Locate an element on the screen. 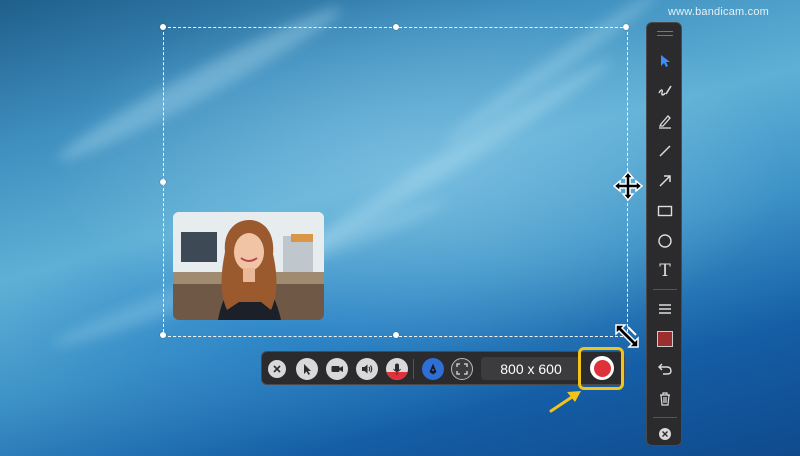 This screenshot has height=456, width=800. close-drawing-toolbar-button is located at coordinates (665, 434).